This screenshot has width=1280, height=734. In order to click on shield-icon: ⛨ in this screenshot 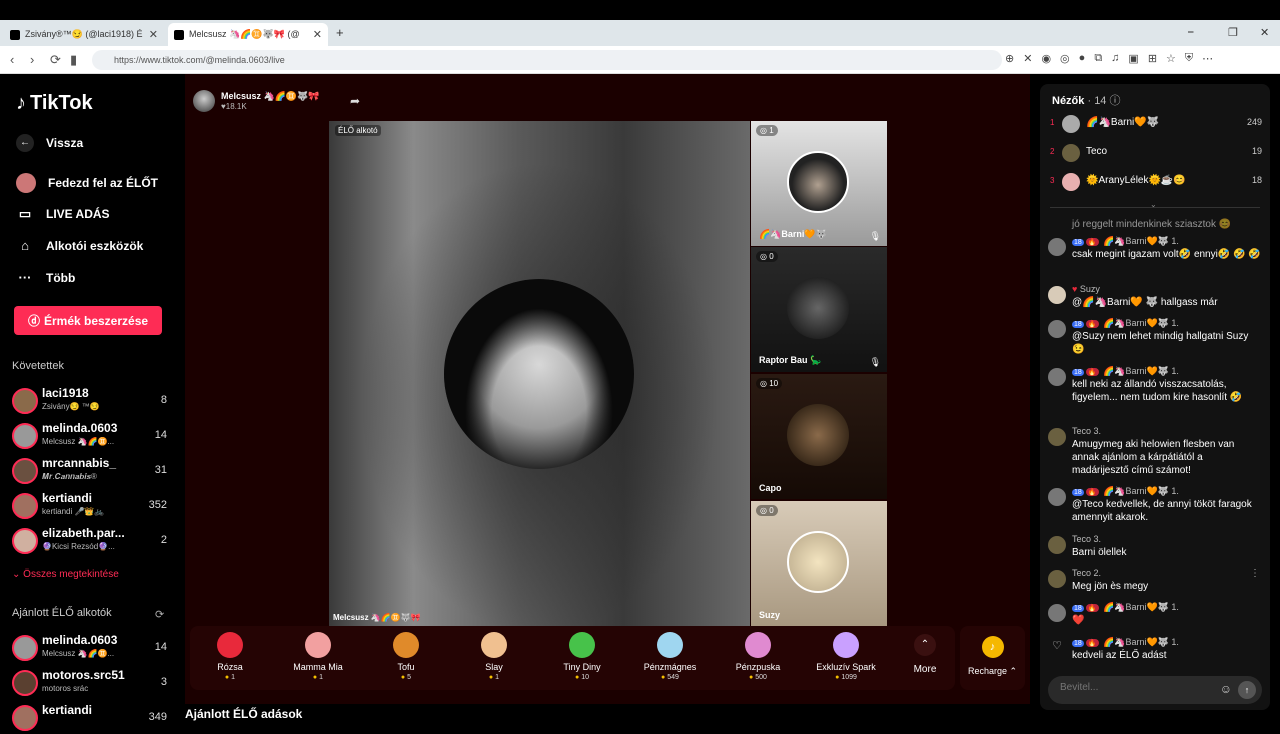, I will do `click(1189, 58)`.